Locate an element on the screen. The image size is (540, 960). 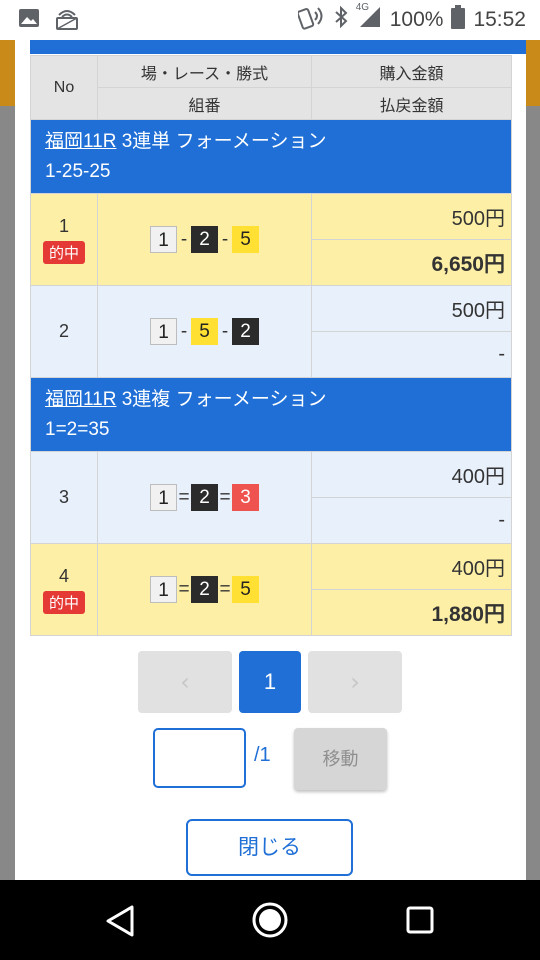
back-icon is located at coordinates (120, 923).